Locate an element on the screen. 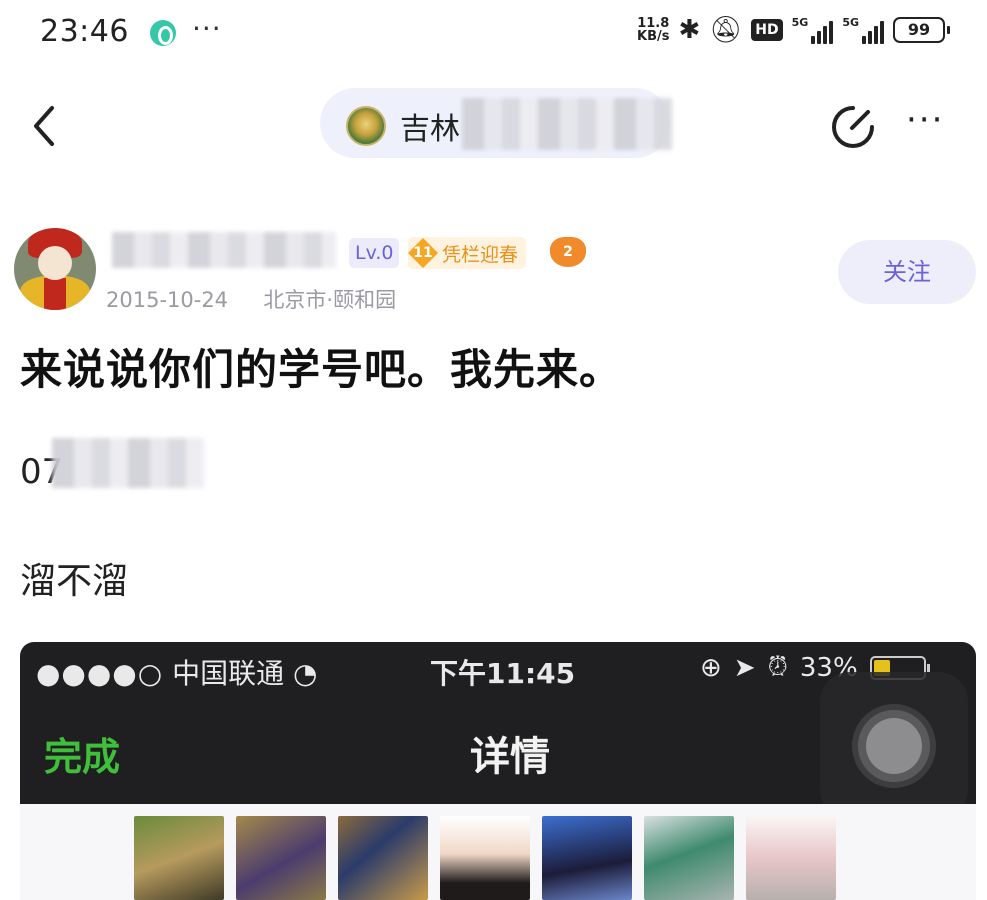 This screenshot has width=987, height=900. honor-badge: 11 凭栏迎春 is located at coordinates (467, 253).